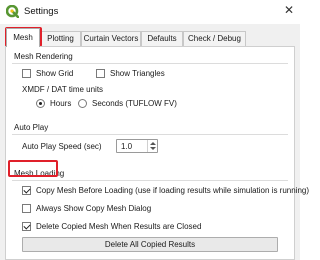  What do you see at coordinates (40, 103) in the screenshot?
I see `hours-radio-button` at bounding box center [40, 103].